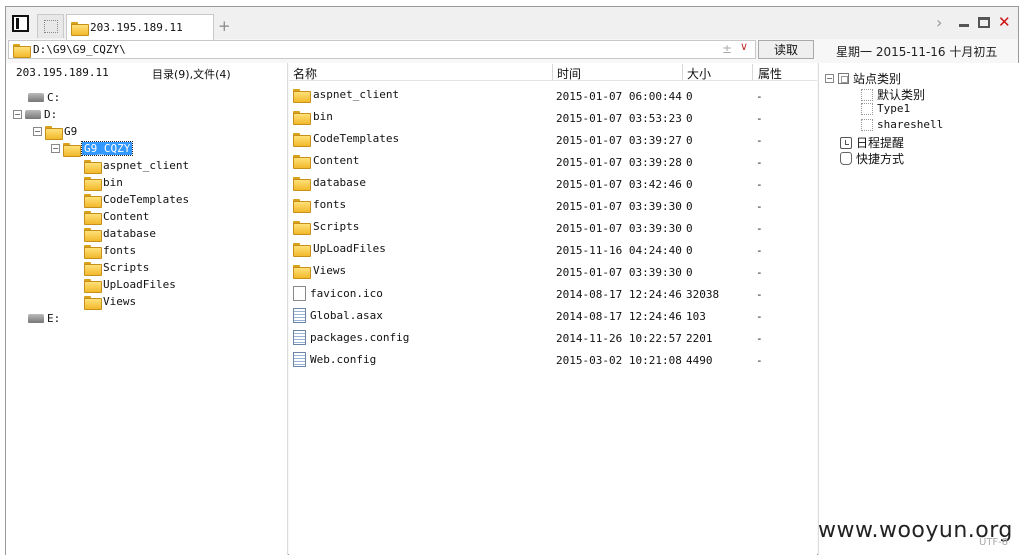  What do you see at coordinates (54, 318) in the screenshot?
I see `drive-label: E:` at bounding box center [54, 318].